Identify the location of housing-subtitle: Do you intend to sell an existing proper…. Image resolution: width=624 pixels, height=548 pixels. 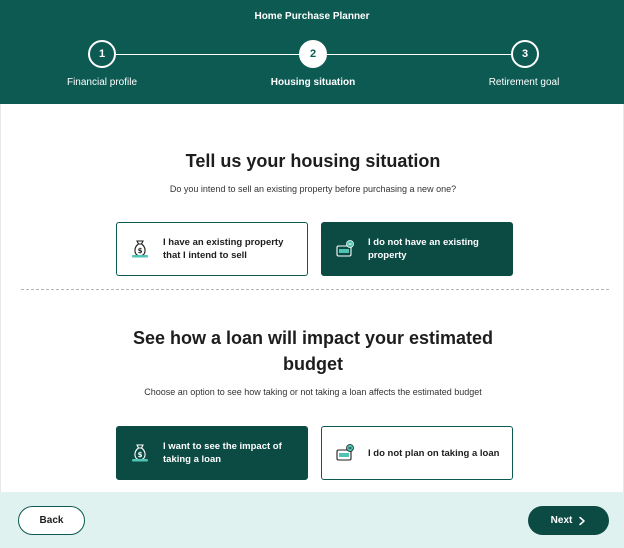
(313, 189).